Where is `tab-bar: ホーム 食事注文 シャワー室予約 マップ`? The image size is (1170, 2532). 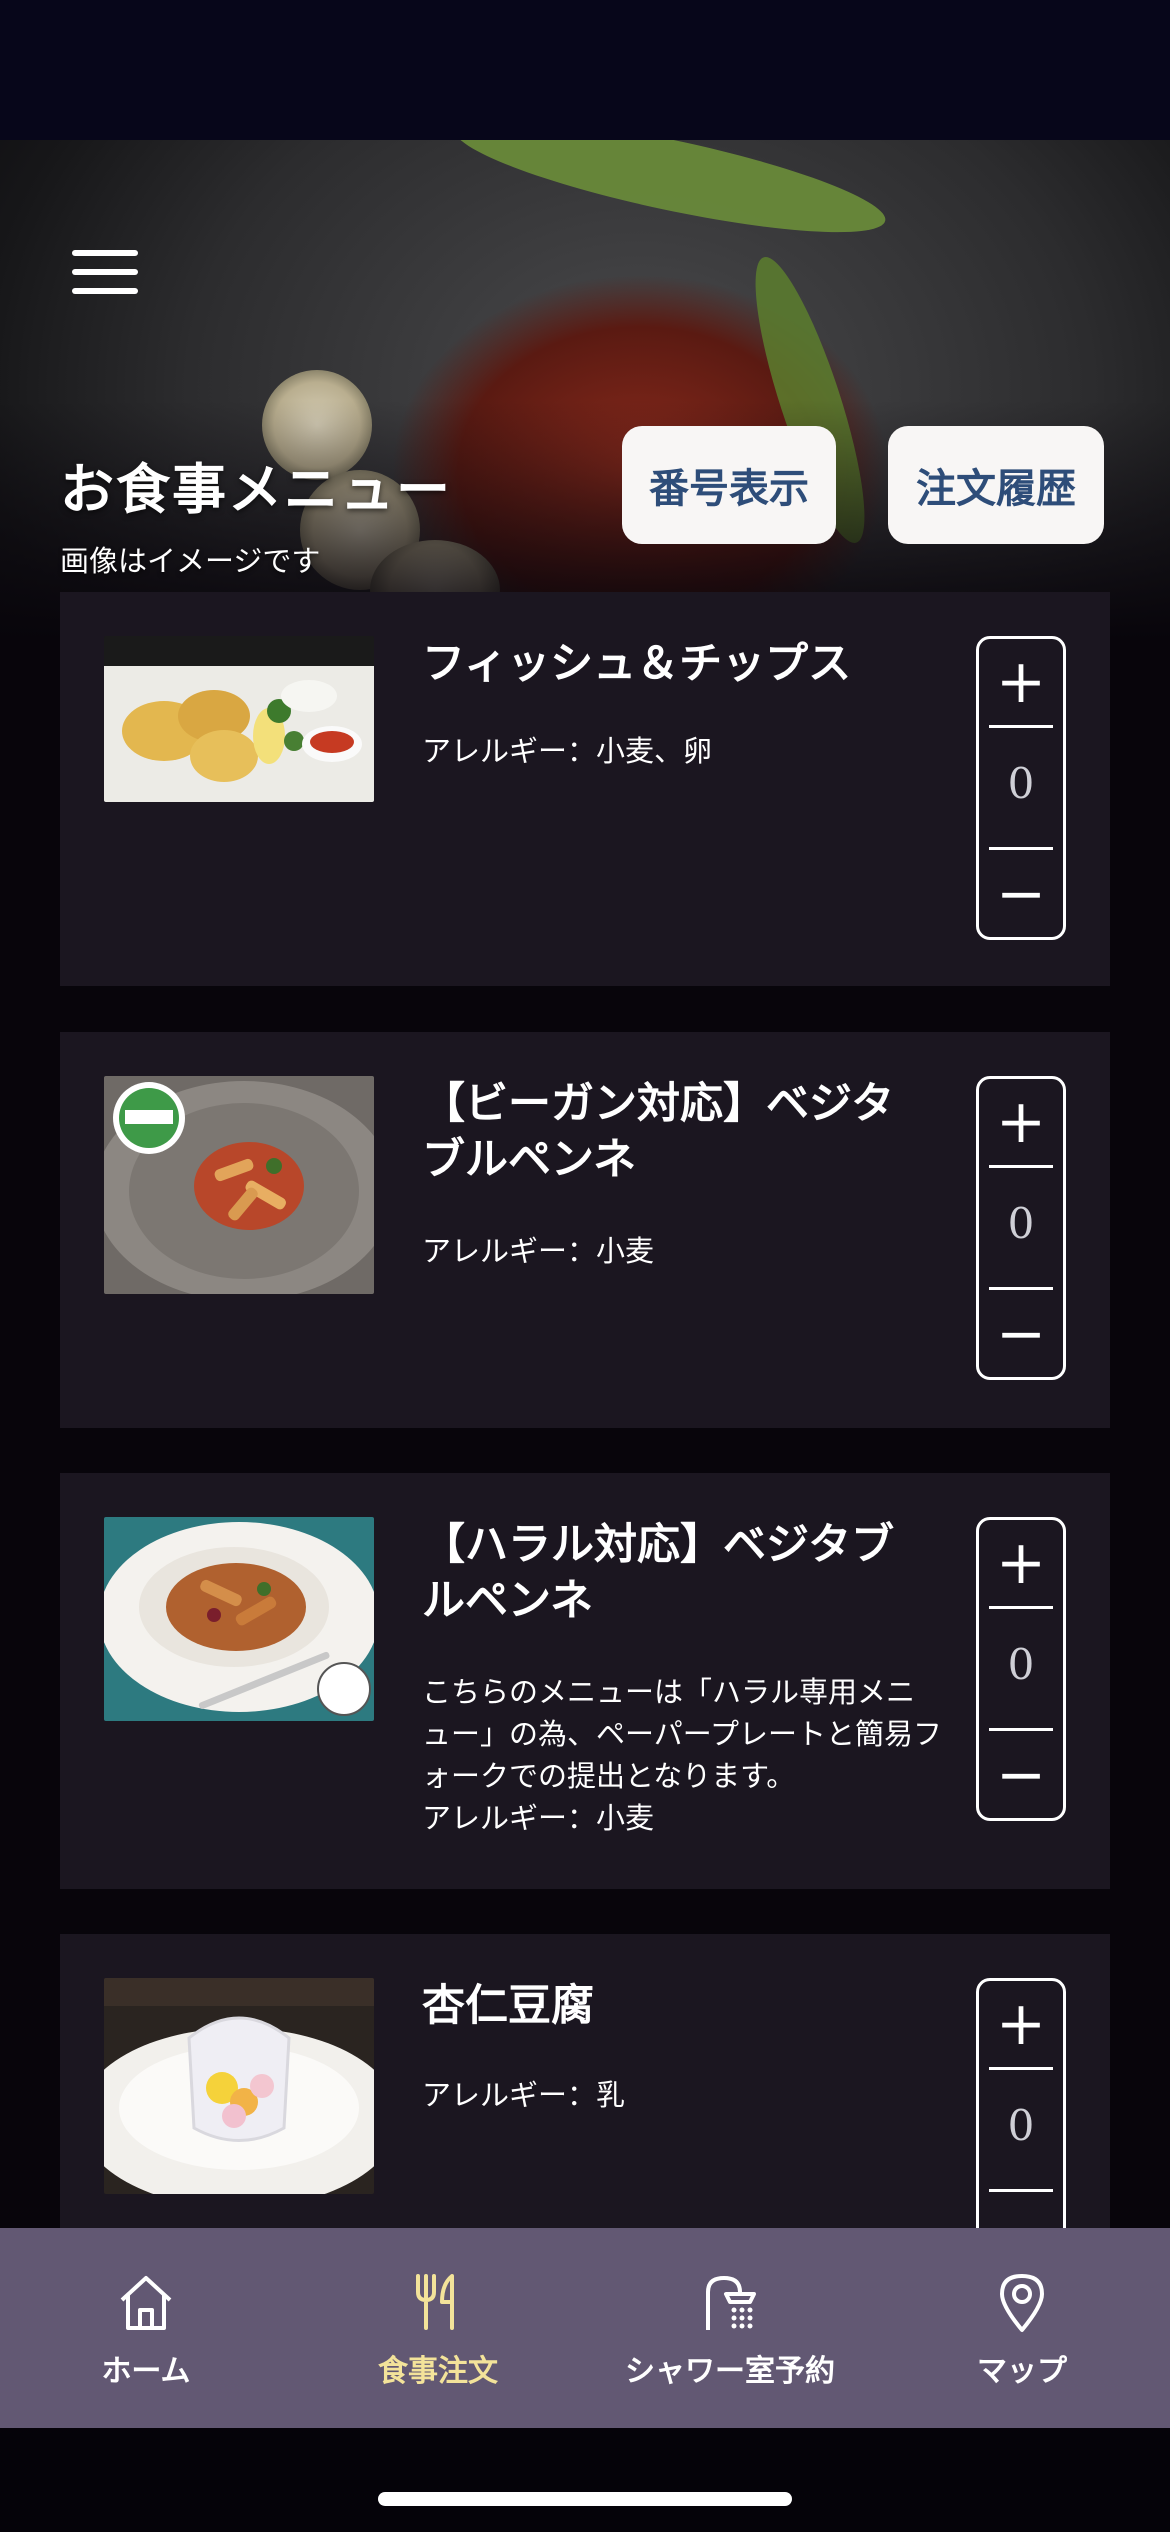 tab-bar: ホーム 食事注文 シャワー室予約 マップ is located at coordinates (585, 2328).